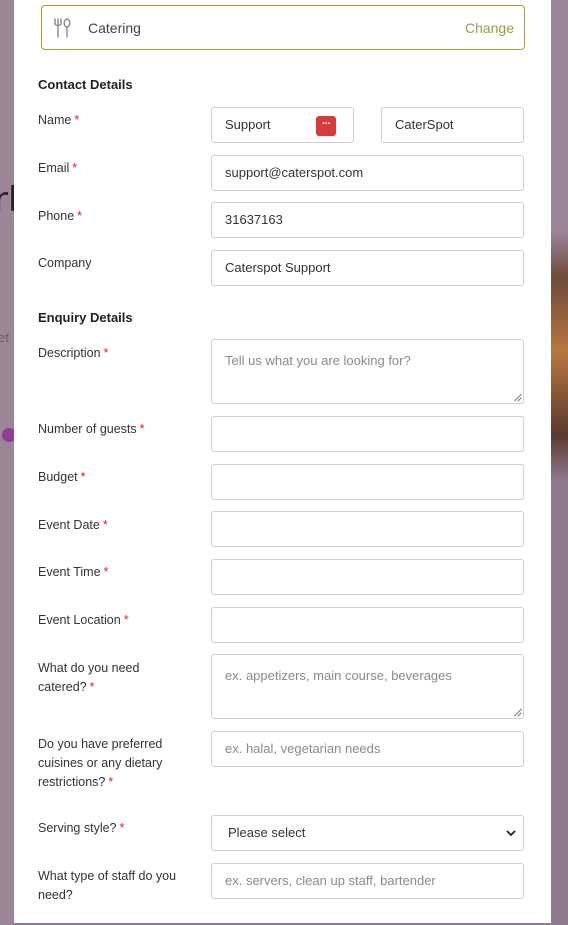 The image size is (568, 925). What do you see at coordinates (114, 28) in the screenshot?
I see `service-label: Catering` at bounding box center [114, 28].